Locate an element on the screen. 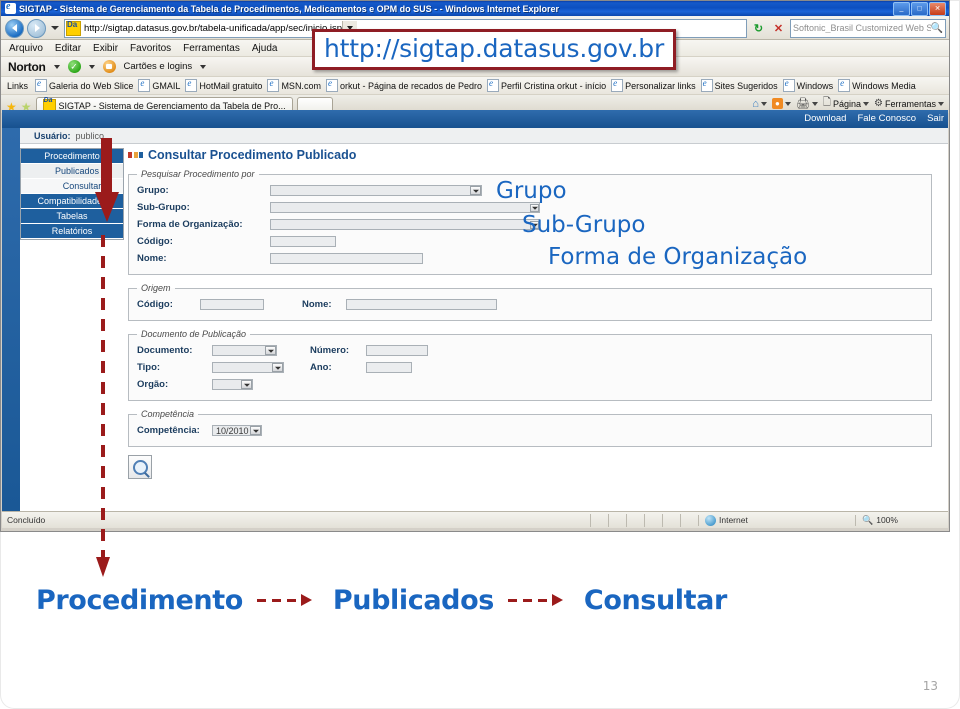  forward-button is located at coordinates (36, 28).